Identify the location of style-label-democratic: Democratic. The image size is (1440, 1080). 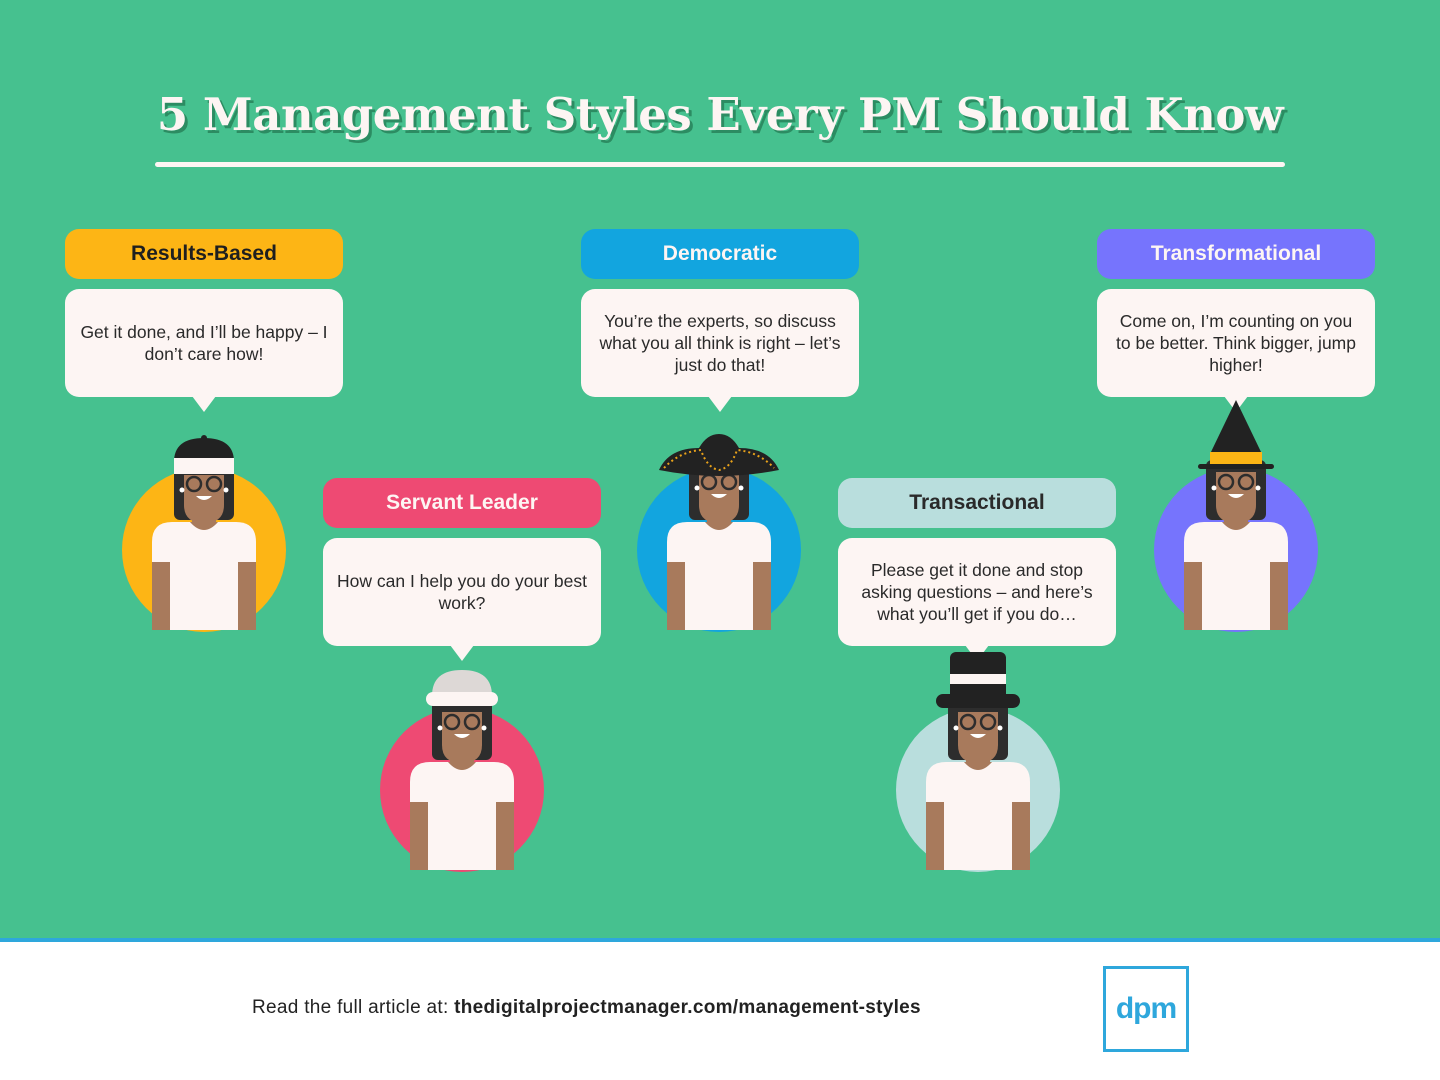
(720, 254).